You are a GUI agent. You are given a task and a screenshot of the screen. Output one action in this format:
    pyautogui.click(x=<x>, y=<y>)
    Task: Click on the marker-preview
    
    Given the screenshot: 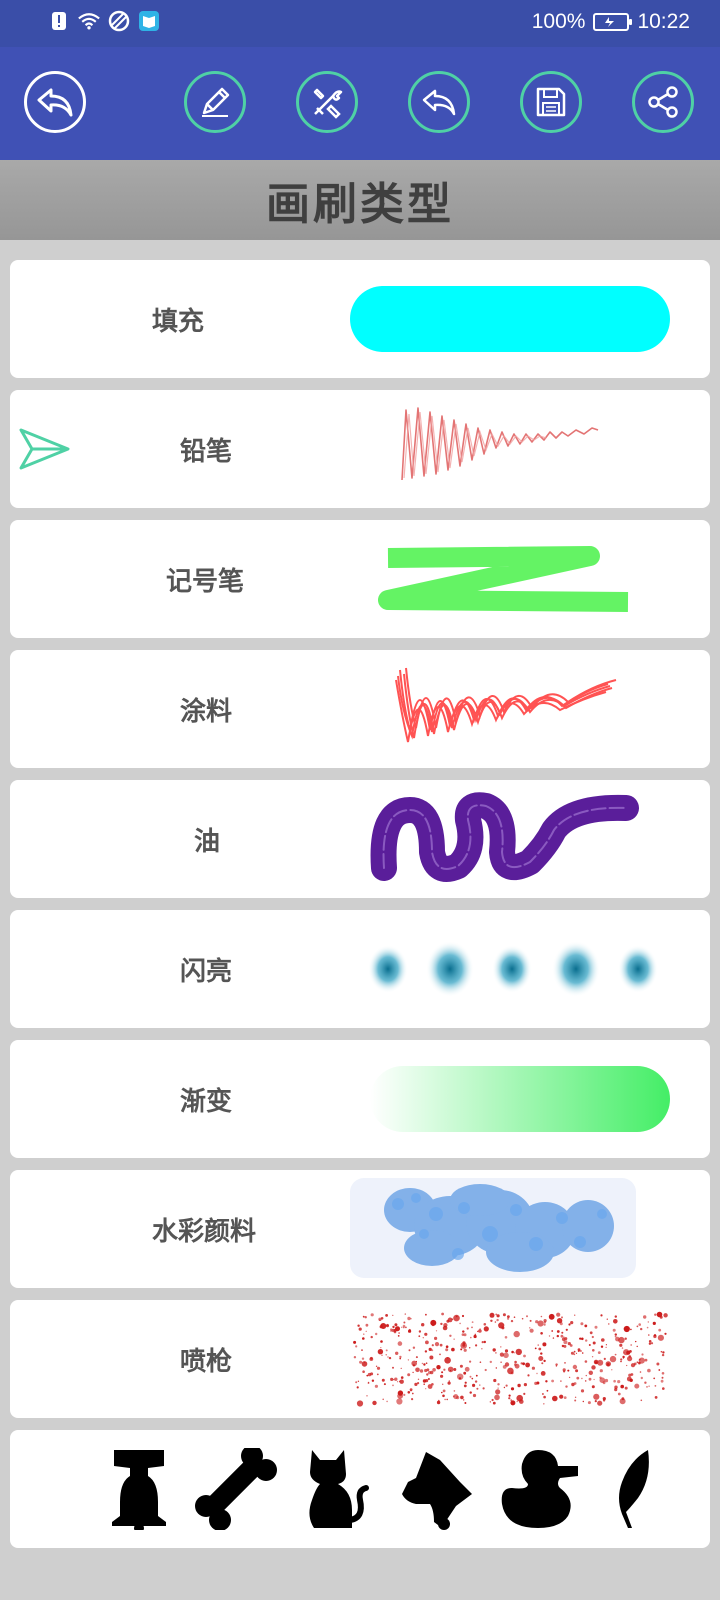 What is the action you would take?
    pyautogui.click(x=503, y=579)
    